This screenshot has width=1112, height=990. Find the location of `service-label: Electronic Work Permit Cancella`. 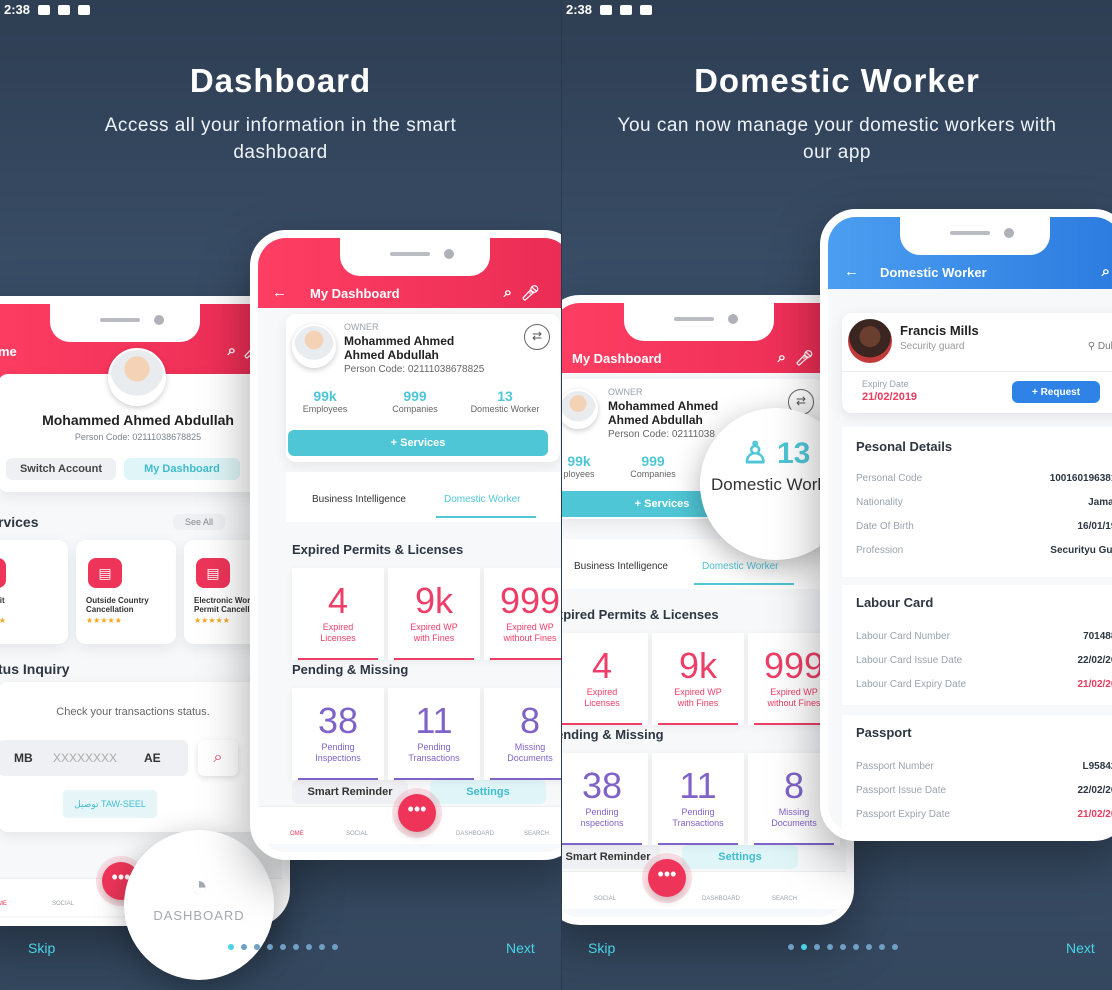

service-label: Electronic Work Permit Cancella is located at coordinates (224, 605).